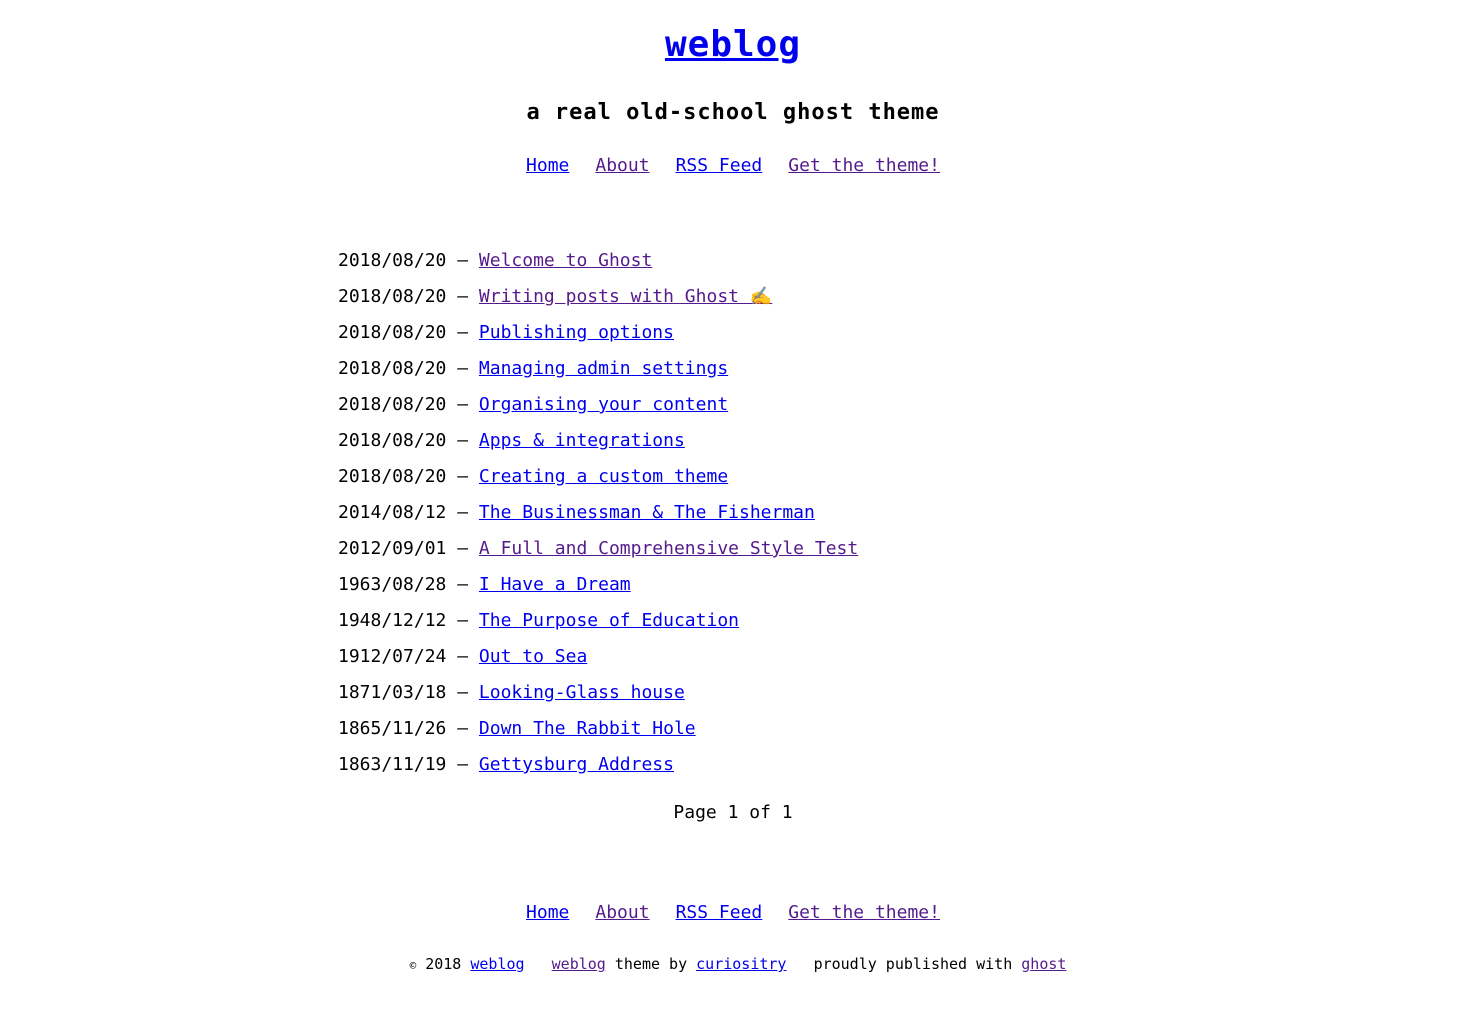 The image size is (1466, 1020). Describe the element at coordinates (733, 812) in the screenshot. I see `pagination-text: Page 1 of 1` at that location.